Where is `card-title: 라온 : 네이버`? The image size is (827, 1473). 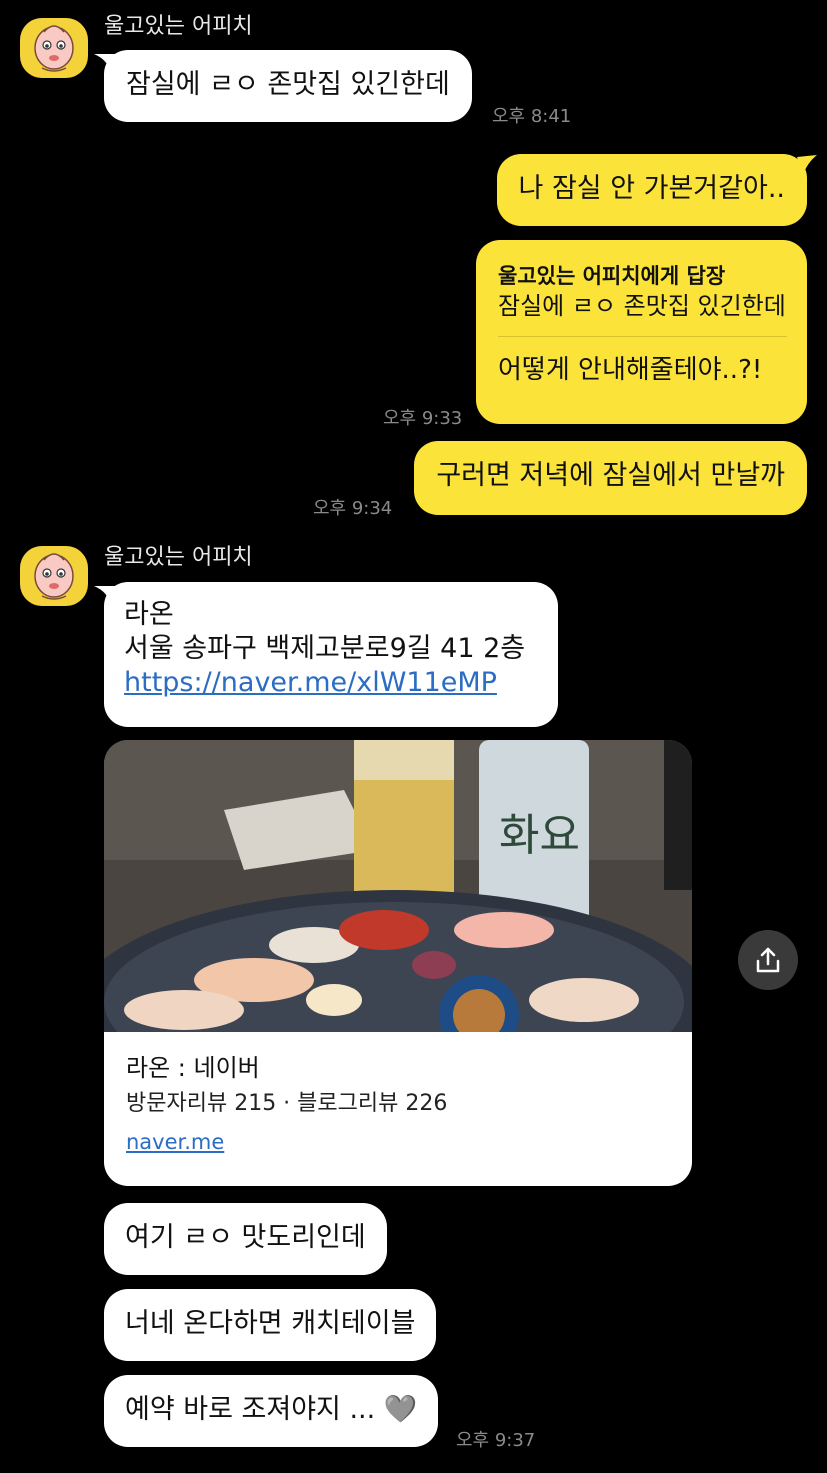
card-title: 라온 : 네이버 is located at coordinates (193, 1068).